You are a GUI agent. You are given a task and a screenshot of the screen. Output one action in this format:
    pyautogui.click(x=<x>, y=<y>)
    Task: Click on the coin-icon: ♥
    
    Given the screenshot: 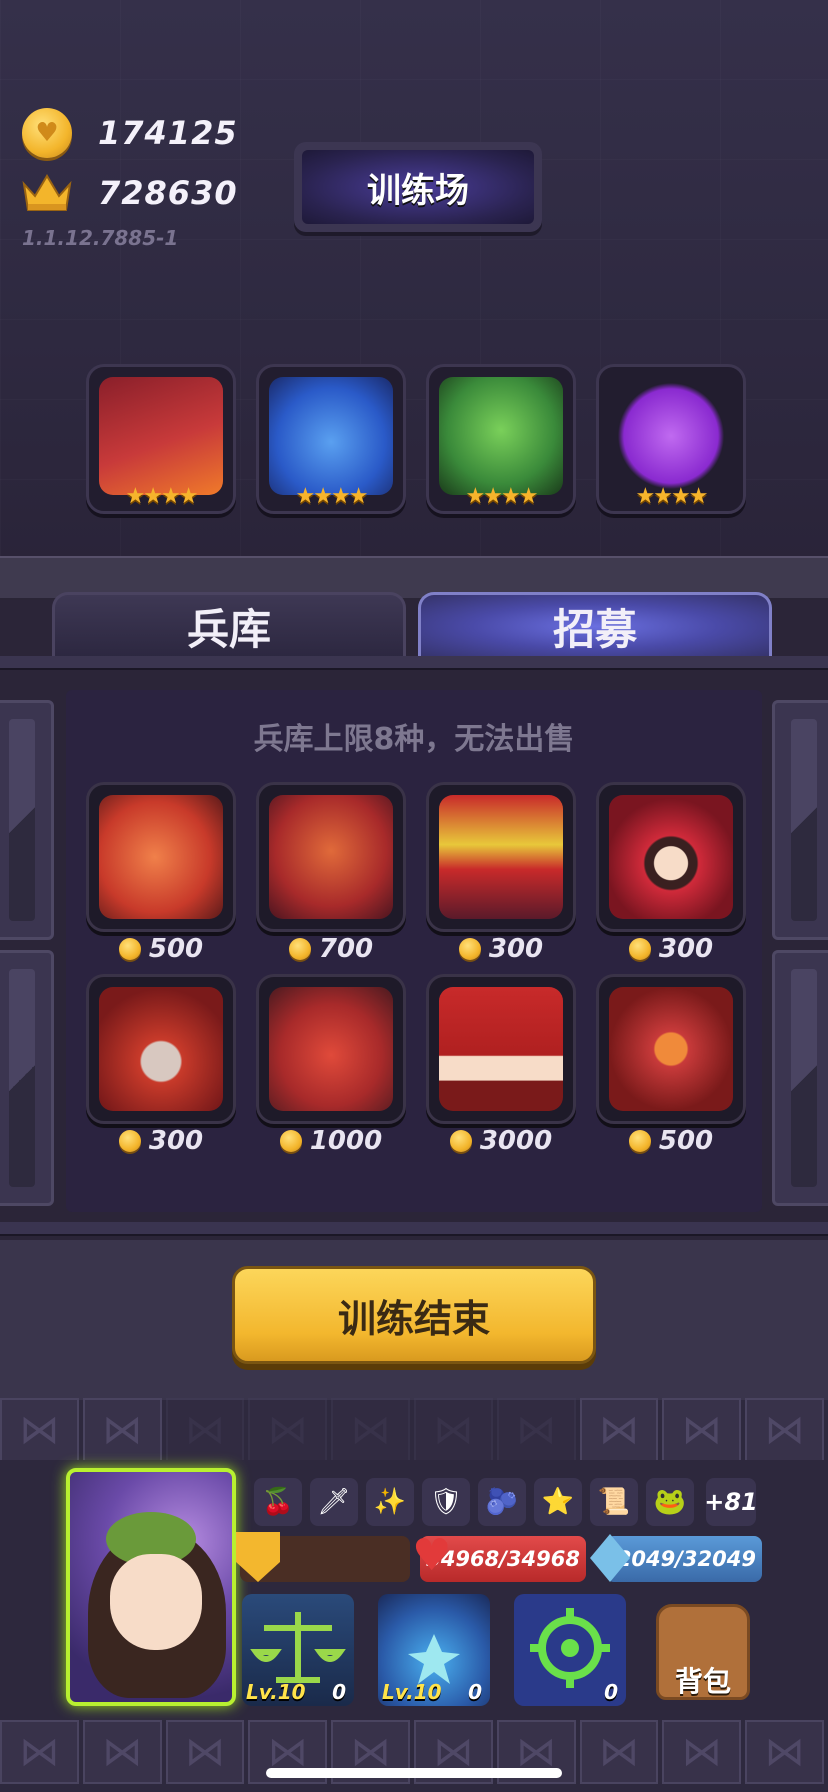 What is the action you would take?
    pyautogui.click(x=47, y=133)
    